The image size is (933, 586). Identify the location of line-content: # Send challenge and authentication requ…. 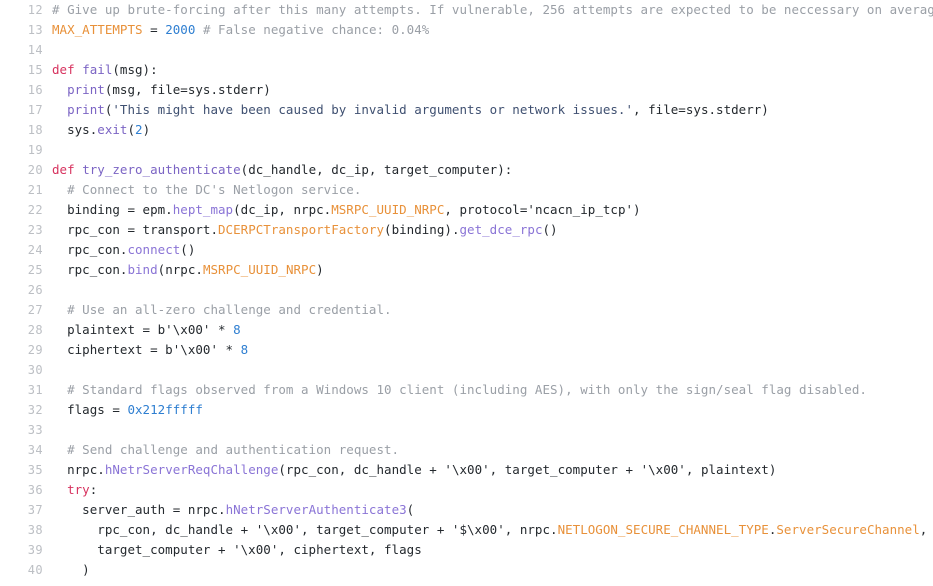
(221, 450).